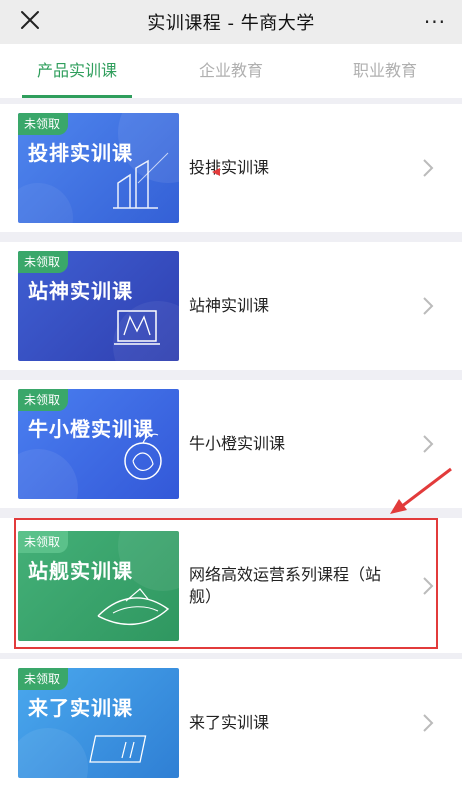  Describe the element at coordinates (98, 306) in the screenshot. I see `course-thumbnail: 未领取 站神实训课` at that location.